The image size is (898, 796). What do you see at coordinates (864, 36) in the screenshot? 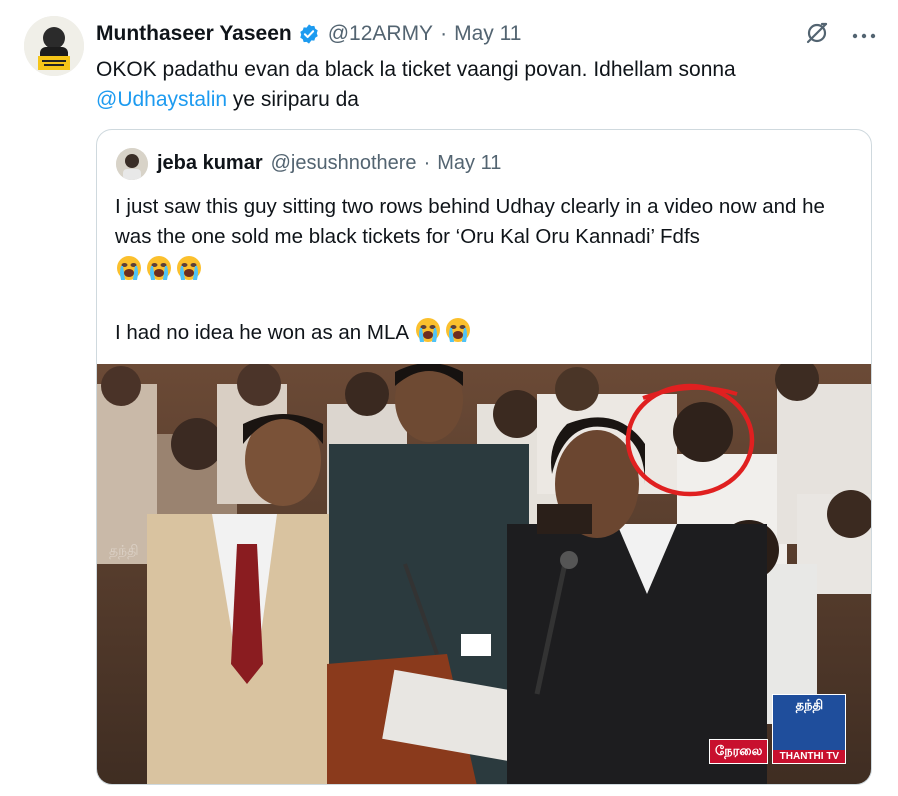
I see `more-options-icon` at bounding box center [864, 36].